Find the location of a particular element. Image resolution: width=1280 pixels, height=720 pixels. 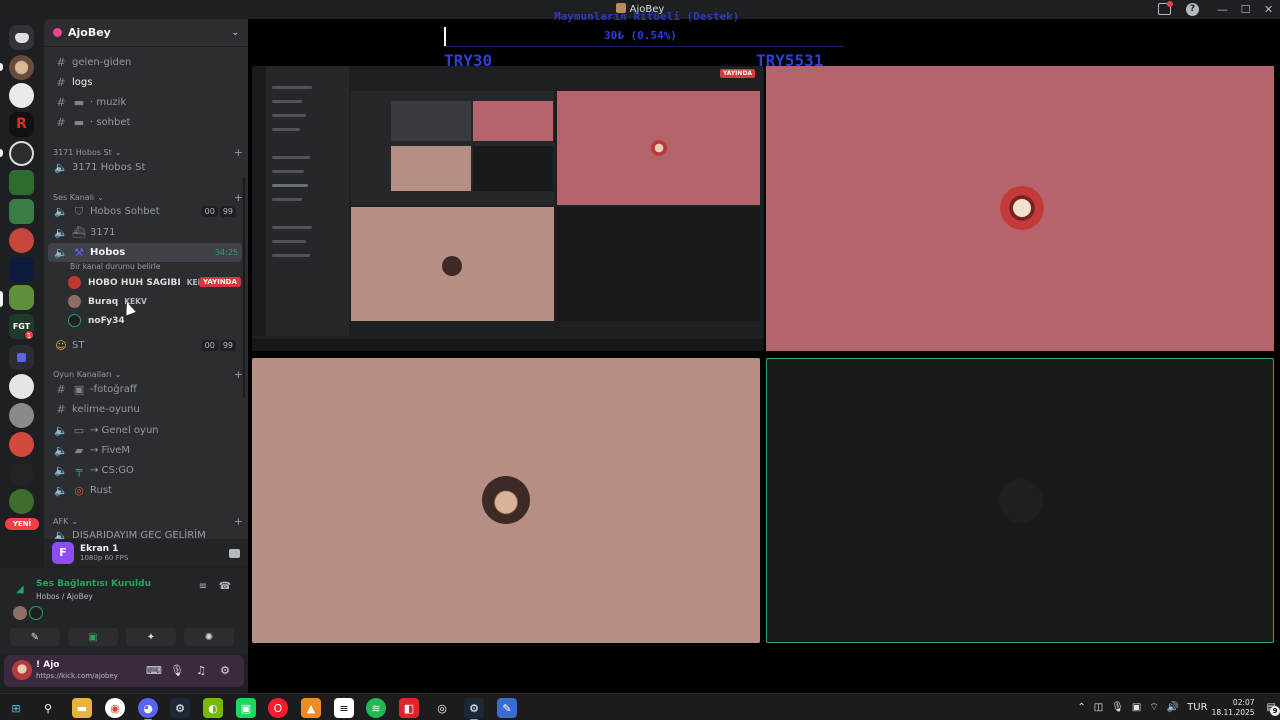

activities-button: ✦ is located at coordinates (151, 637).